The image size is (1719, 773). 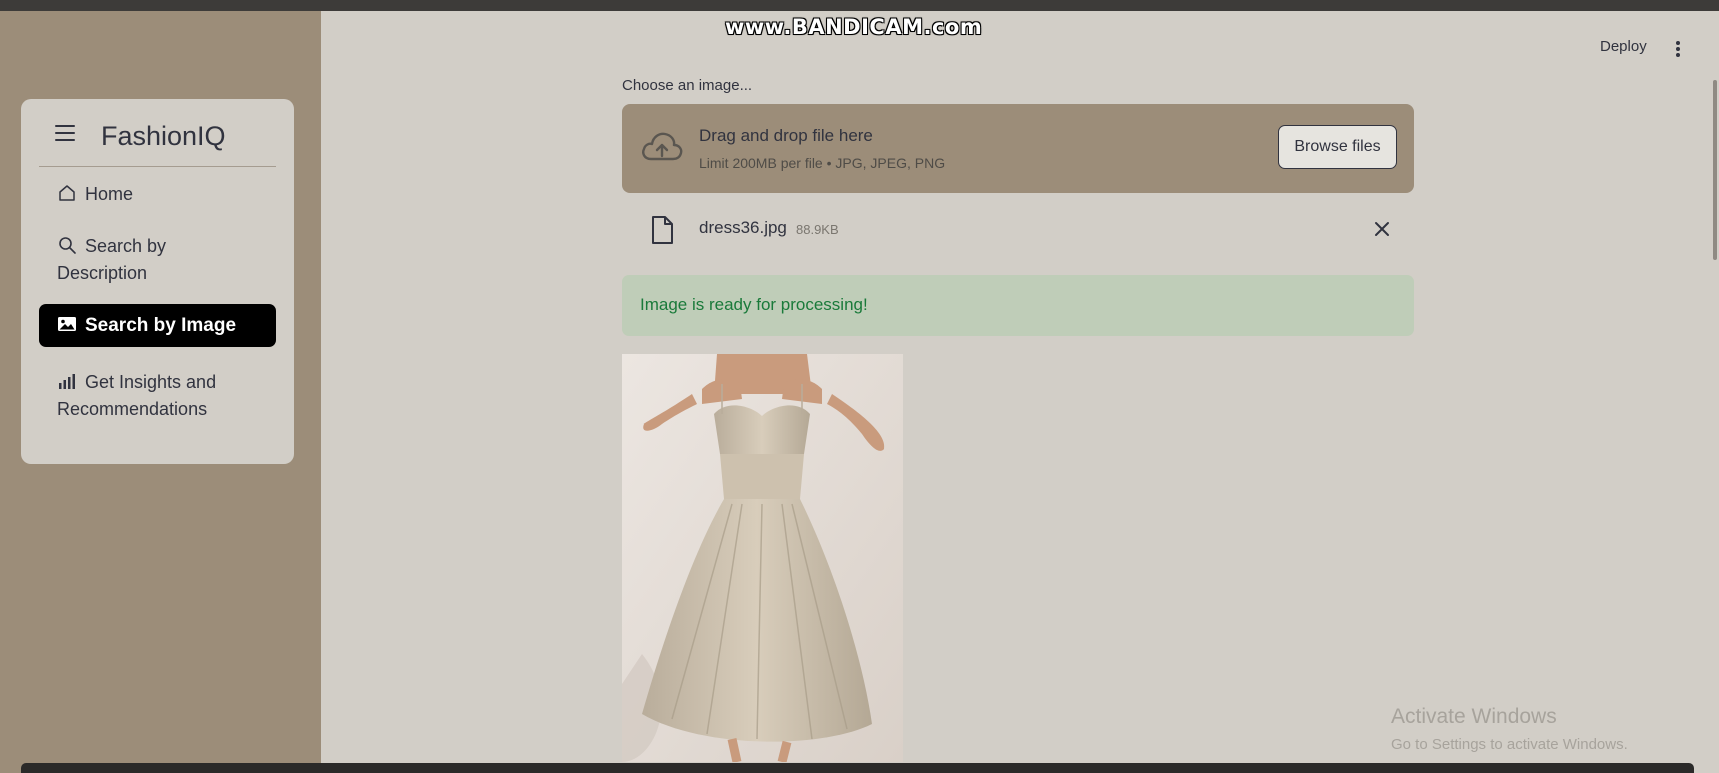 What do you see at coordinates (859, 5) in the screenshot?
I see `recorder-top-strip` at bounding box center [859, 5].